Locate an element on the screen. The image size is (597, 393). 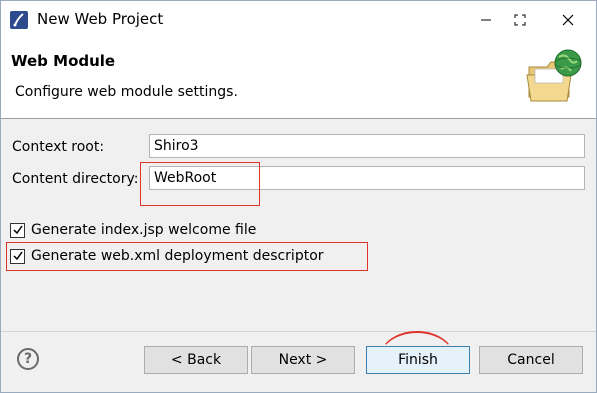
cancel-button: Cancel is located at coordinates (531, 360).